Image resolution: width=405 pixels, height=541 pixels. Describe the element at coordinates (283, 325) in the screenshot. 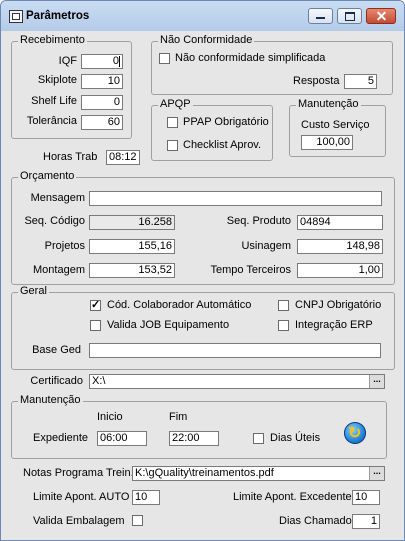

I see `integracao-erp-checkbox` at that location.